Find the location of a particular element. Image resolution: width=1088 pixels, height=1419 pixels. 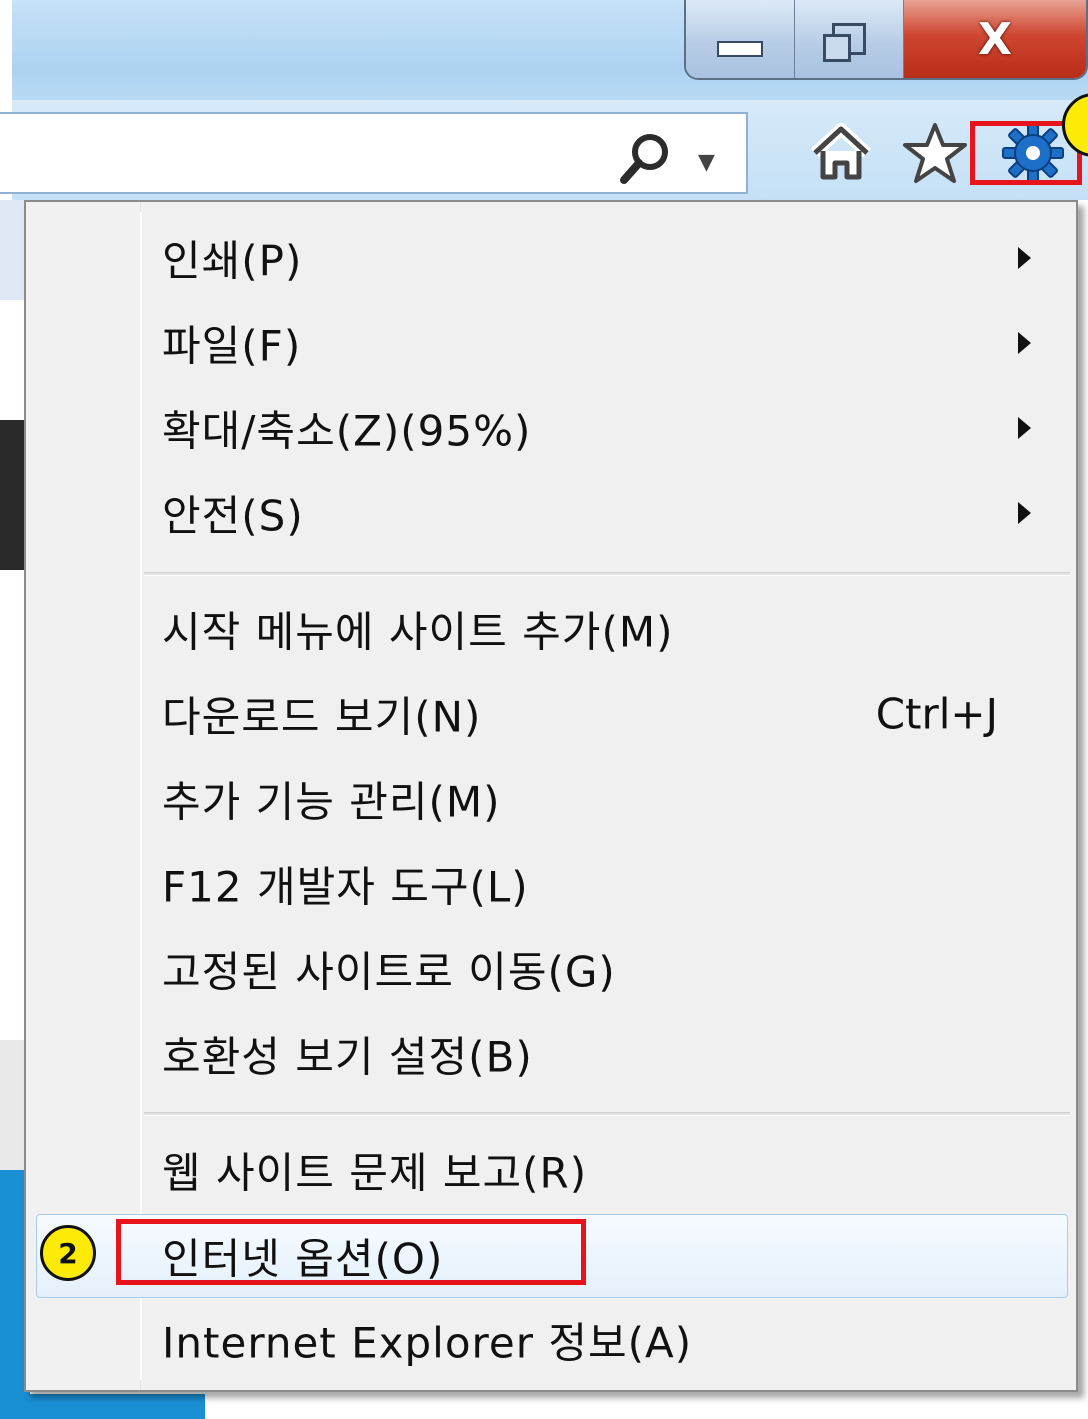

close-button: X is located at coordinates (995, 39).